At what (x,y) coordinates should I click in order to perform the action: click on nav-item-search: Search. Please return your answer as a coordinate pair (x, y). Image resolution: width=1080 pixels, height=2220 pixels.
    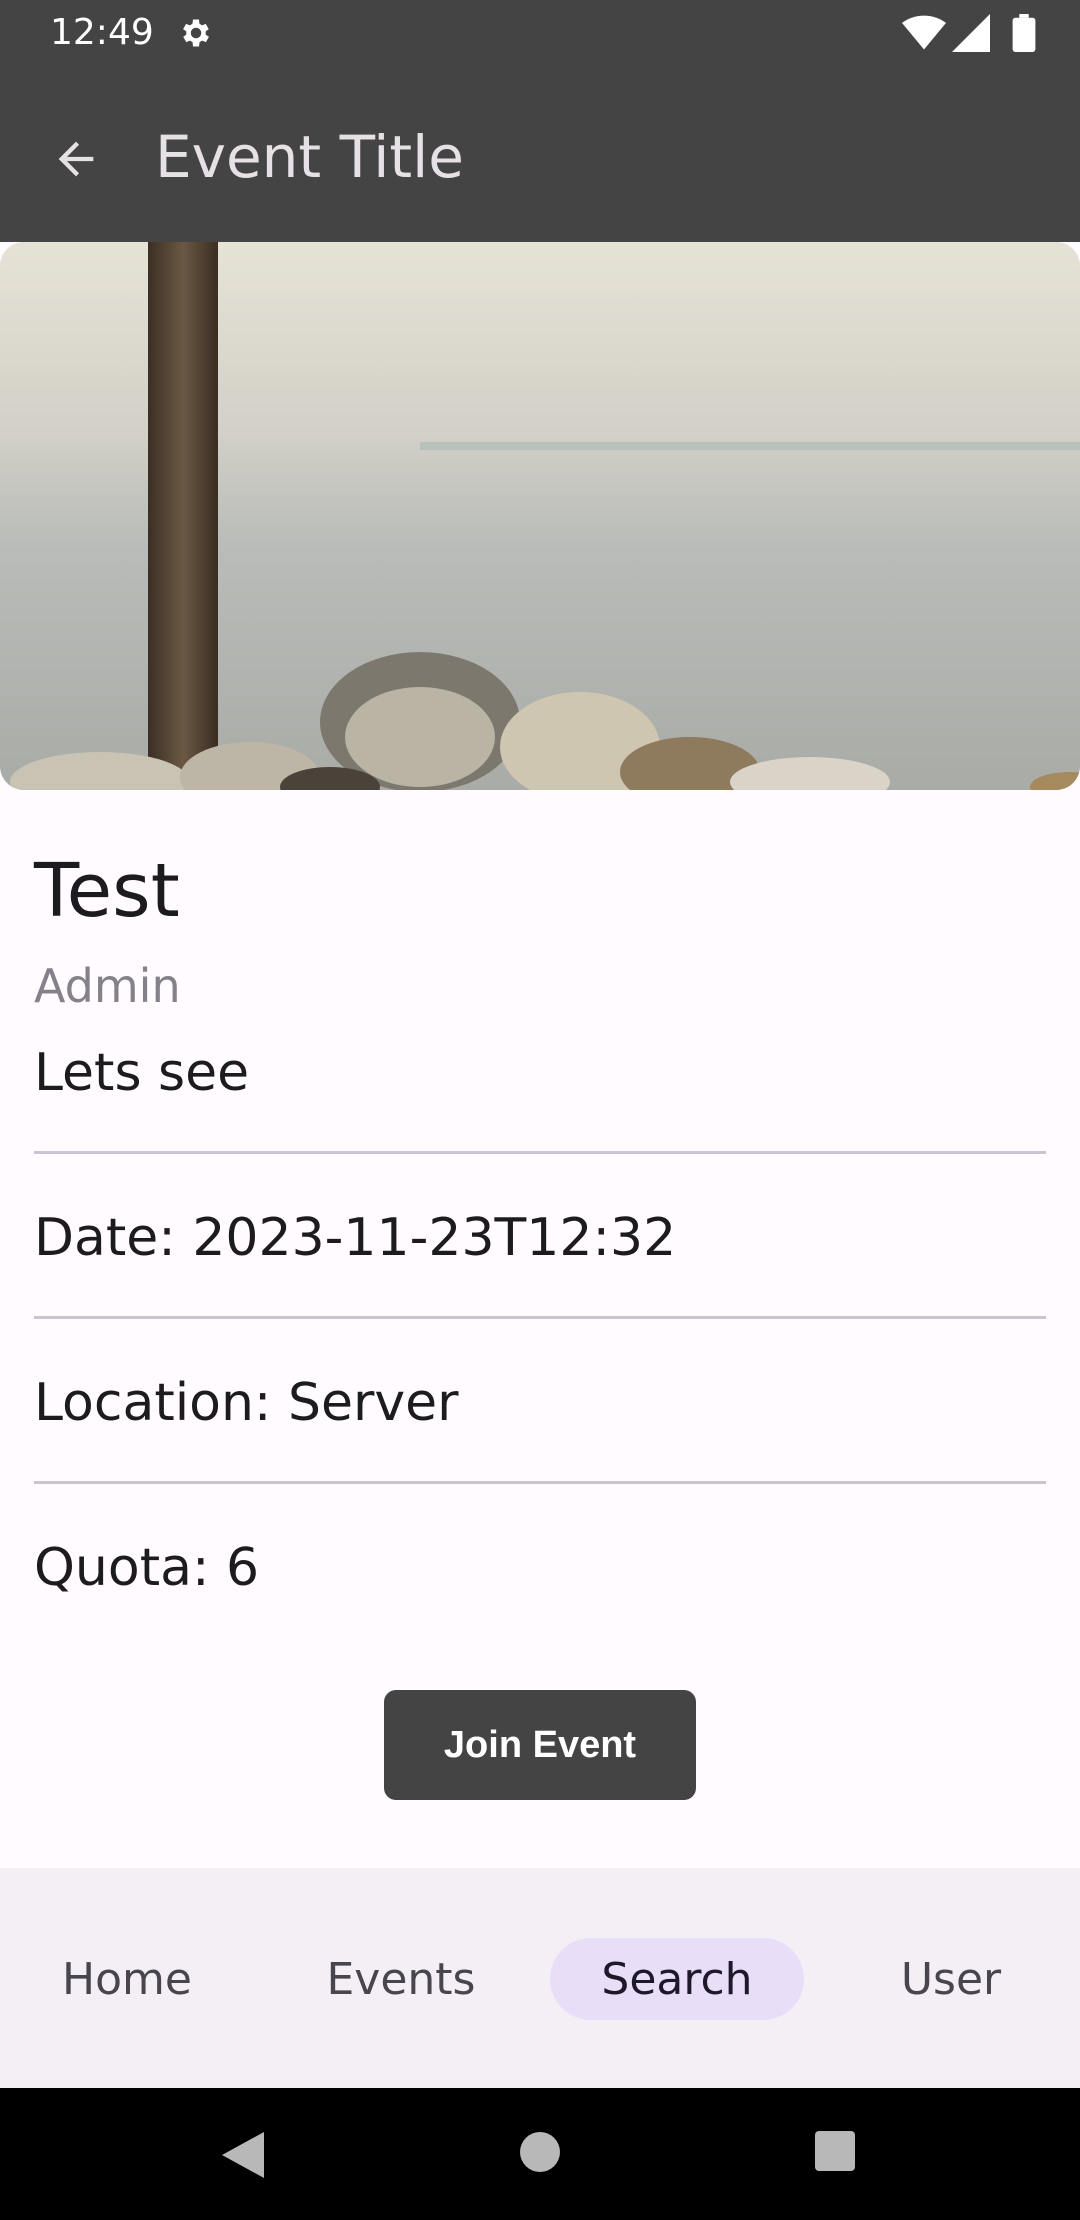
    Looking at the image, I should click on (677, 1979).